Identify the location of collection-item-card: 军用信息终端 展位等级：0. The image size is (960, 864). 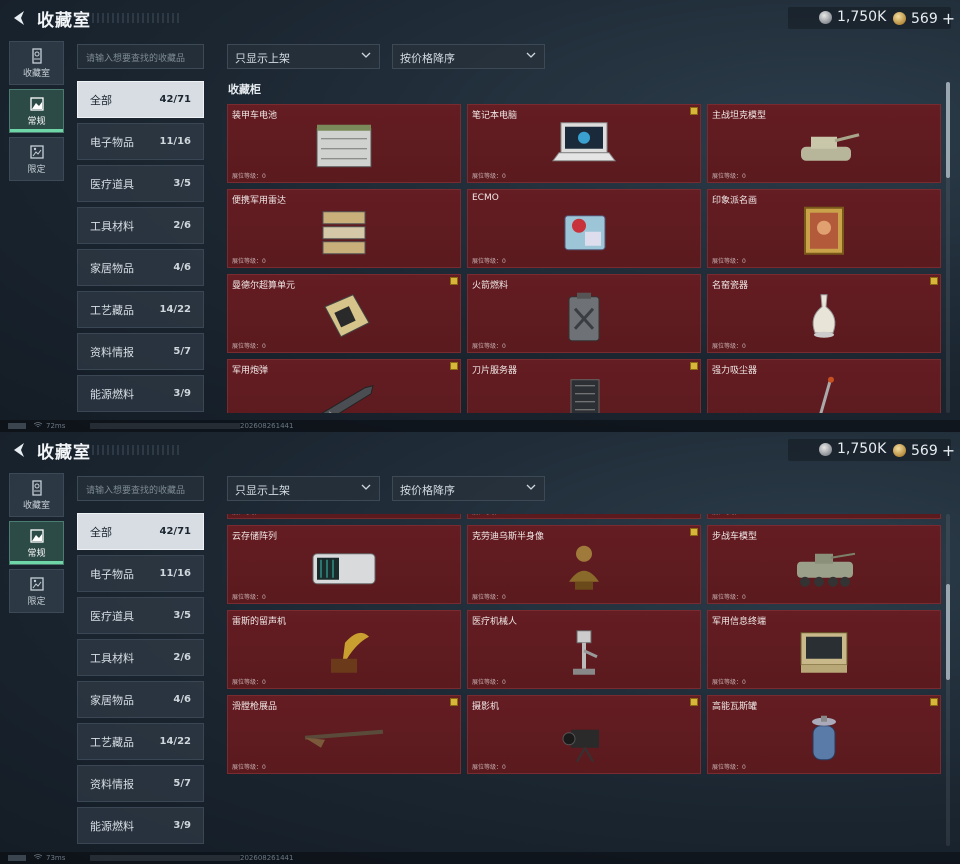
(824, 649).